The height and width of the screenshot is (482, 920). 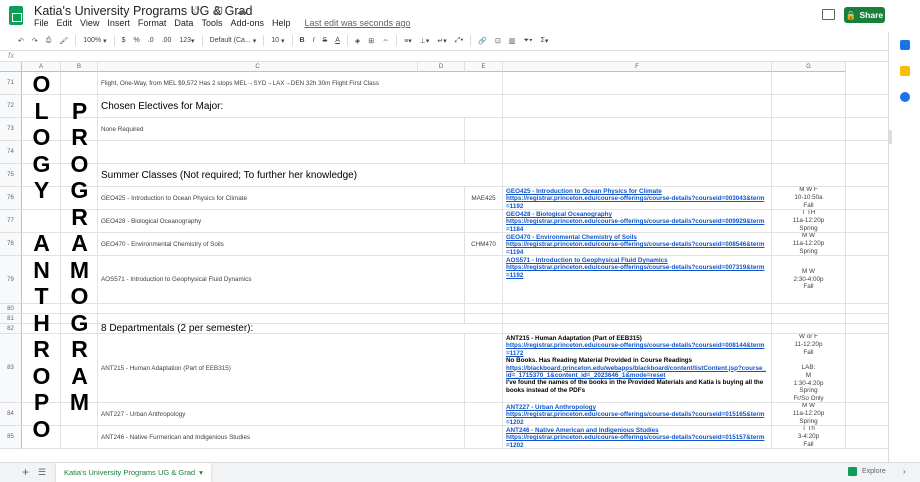 What do you see at coordinates (11, 309) in the screenshot?
I see `row-header: 80` at bounding box center [11, 309].